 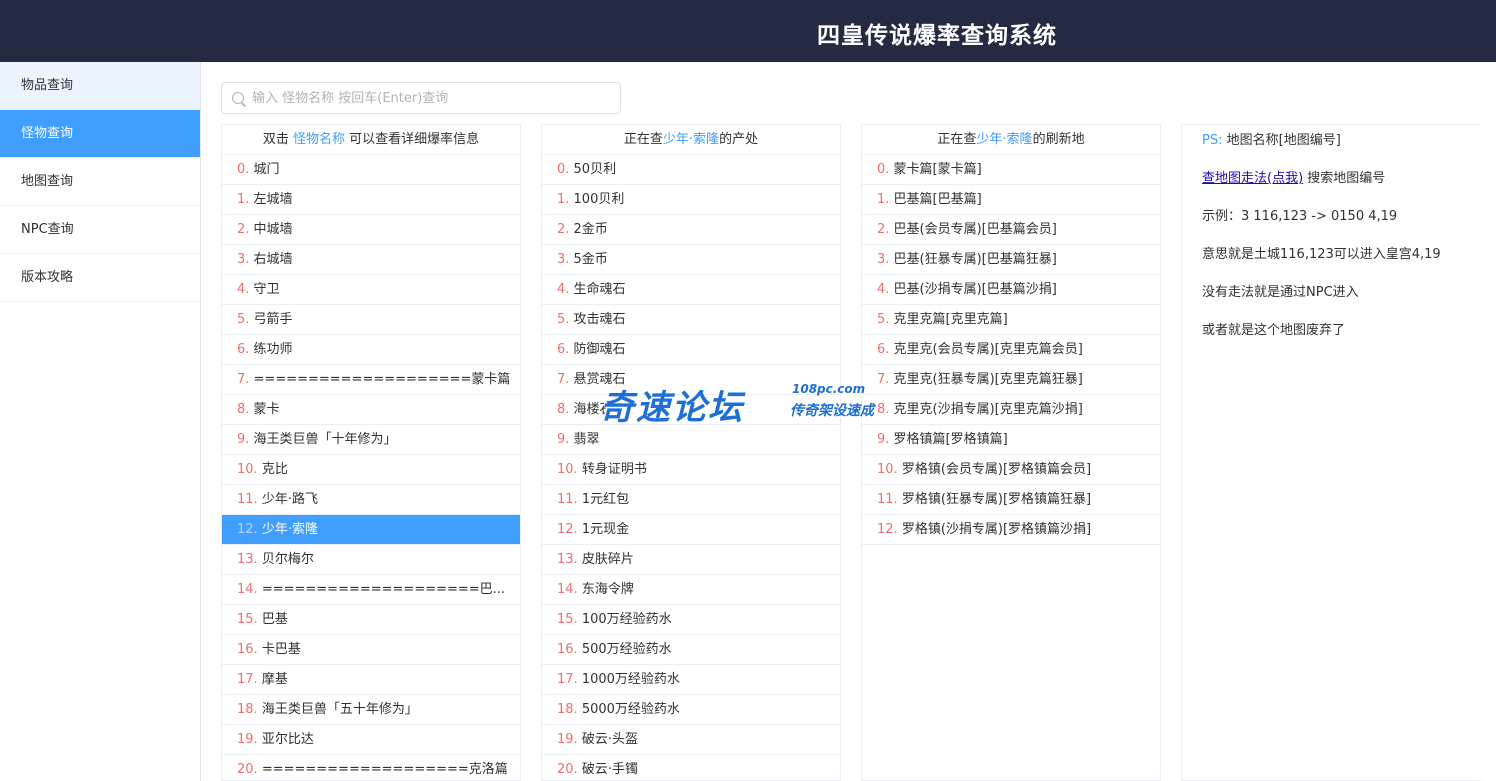 I want to click on list-item: 16. 卡巴基, so click(x=371, y=650).